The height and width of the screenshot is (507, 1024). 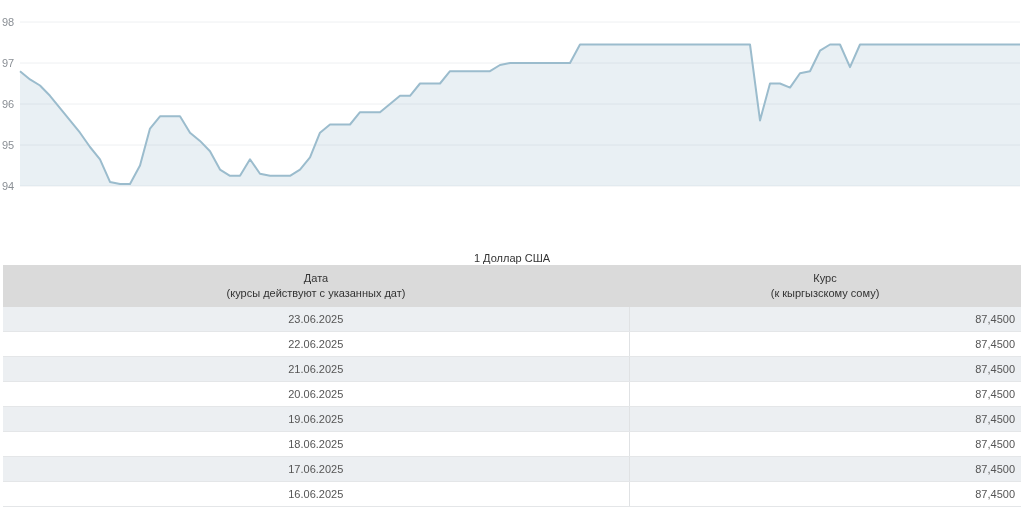 What do you see at coordinates (8, 22) in the screenshot?
I see `y-axis-label: 98` at bounding box center [8, 22].